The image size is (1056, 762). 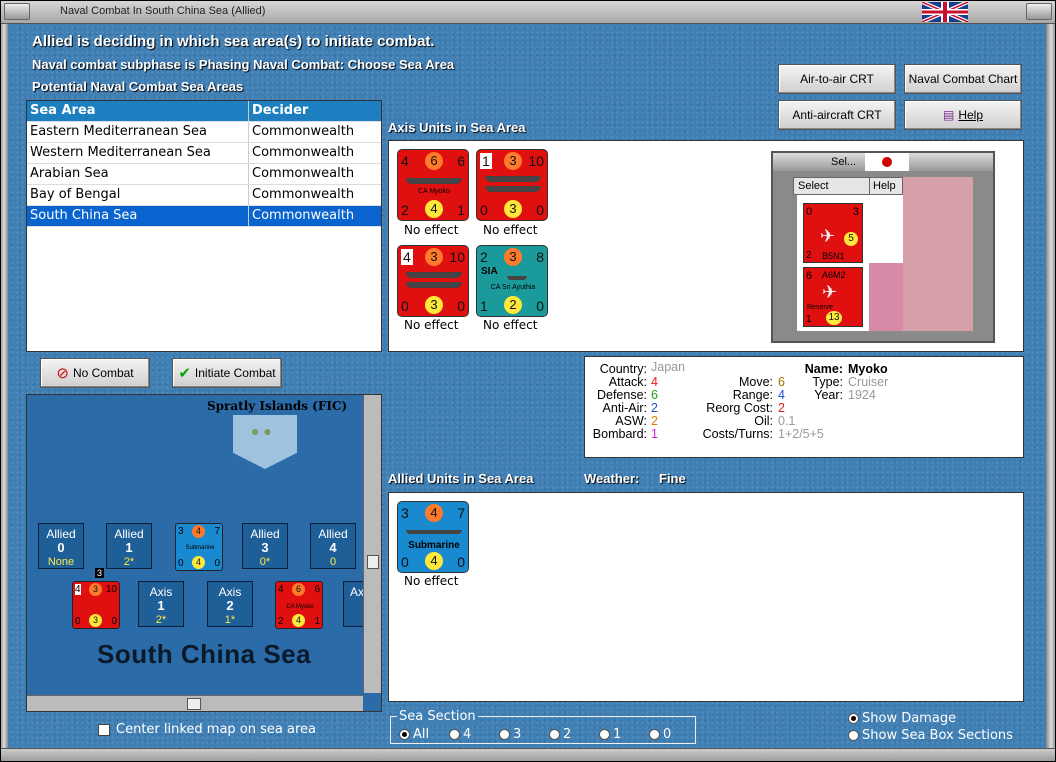 What do you see at coordinates (930, 735) in the screenshot?
I see `show-sea-box-option: Show Sea Box Sections` at bounding box center [930, 735].